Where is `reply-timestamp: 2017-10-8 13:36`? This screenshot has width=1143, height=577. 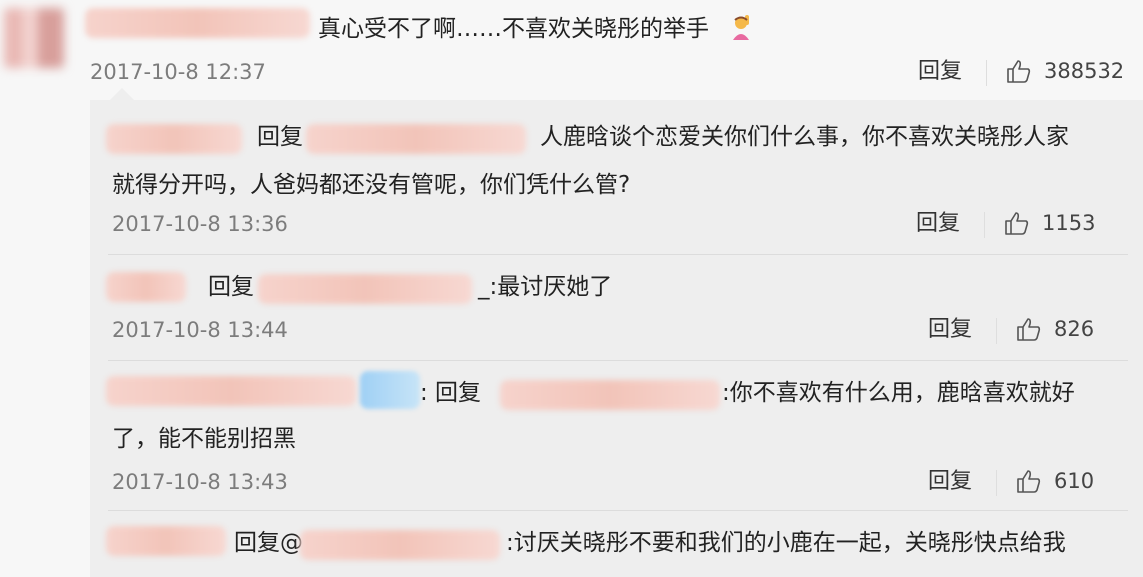
reply-timestamp: 2017-10-8 13:36 is located at coordinates (200, 224).